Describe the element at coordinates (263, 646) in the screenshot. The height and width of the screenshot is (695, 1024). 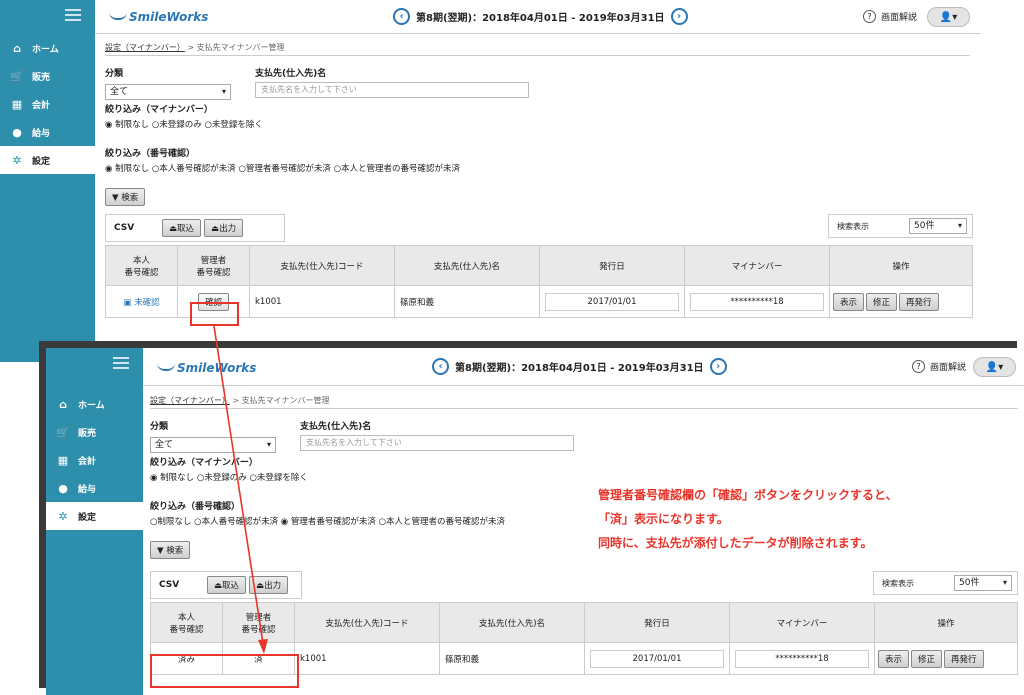
I see `arrow-head` at that location.